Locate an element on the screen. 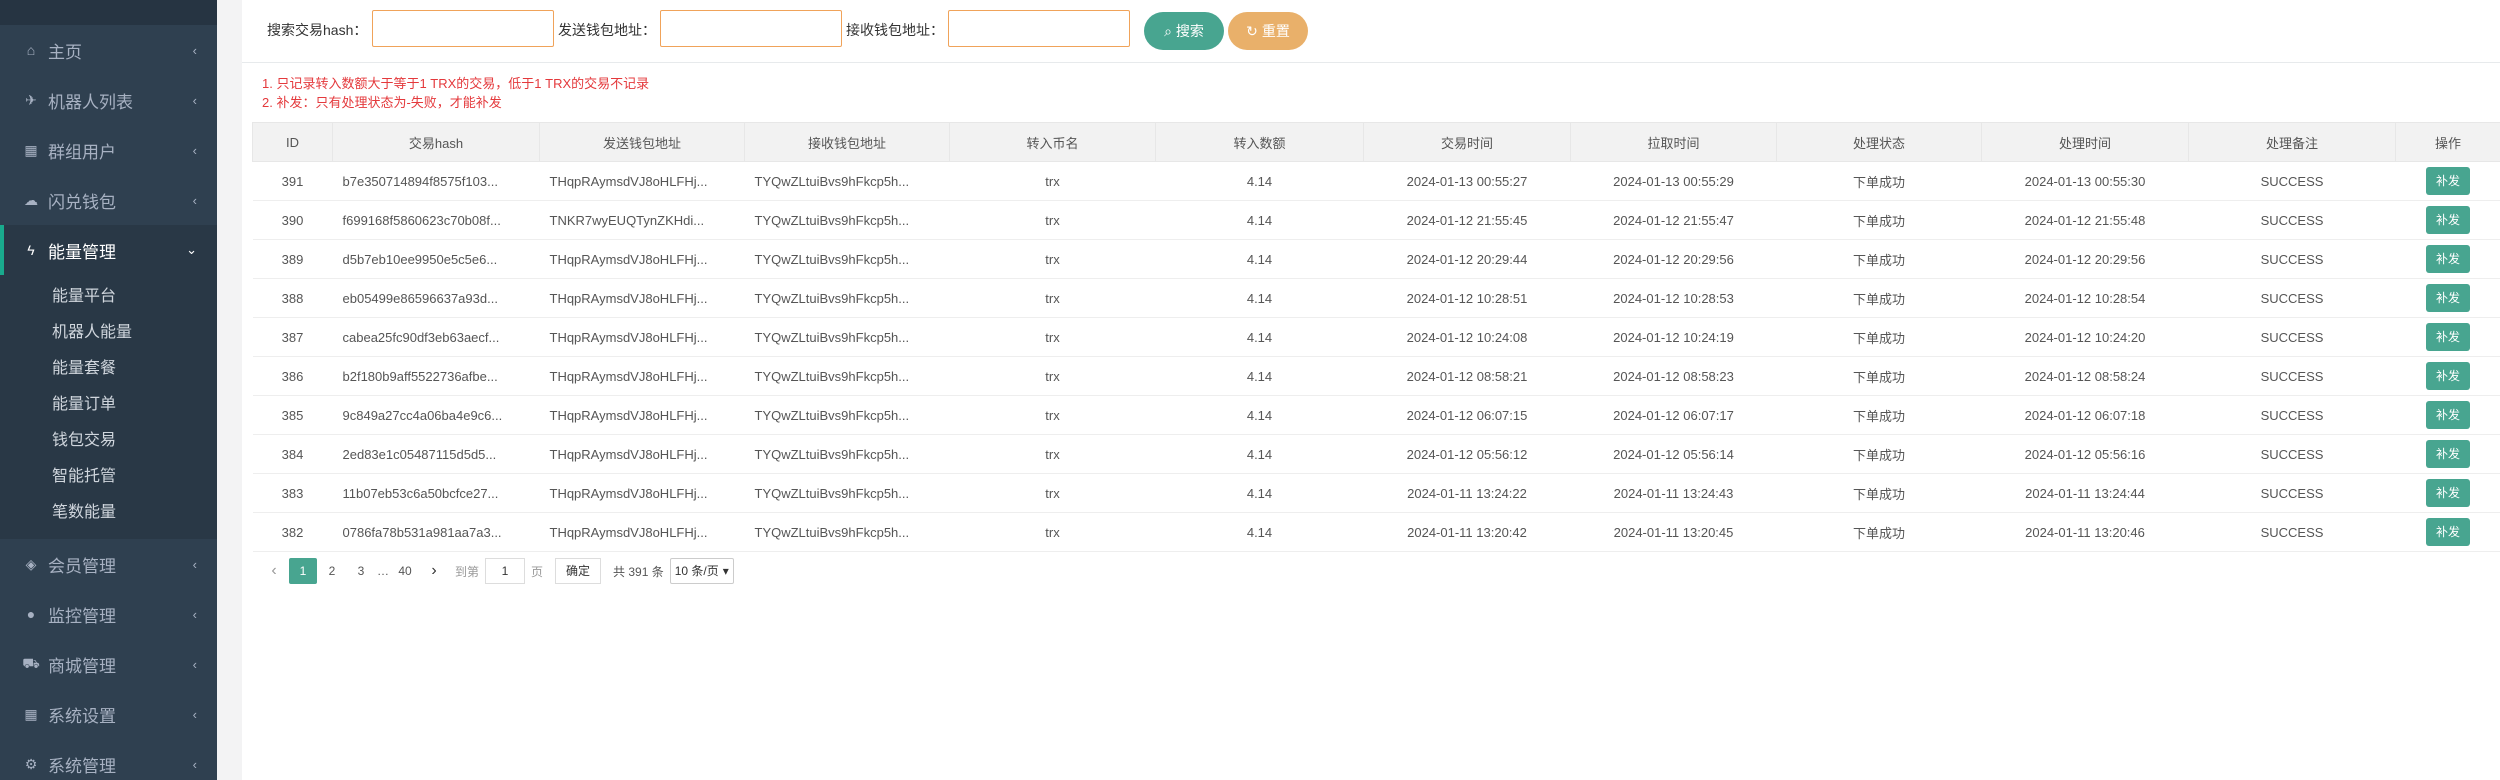 This screenshot has height=780, width=2500. submenu-item: 智能托管 is located at coordinates (108, 477).